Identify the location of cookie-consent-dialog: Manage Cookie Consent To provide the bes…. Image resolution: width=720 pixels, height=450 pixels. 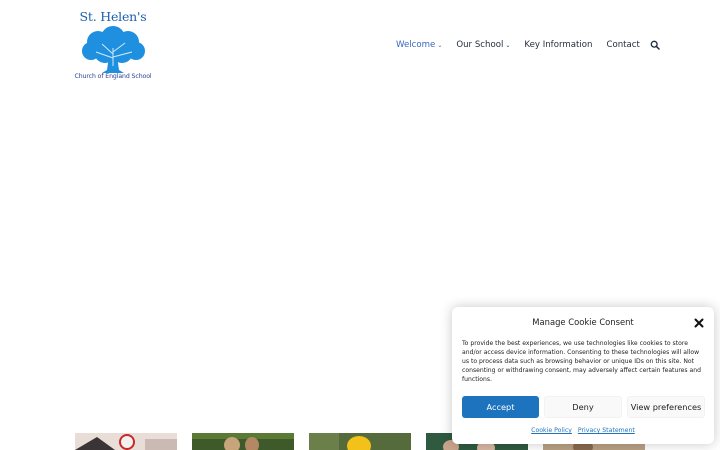
(583, 375).